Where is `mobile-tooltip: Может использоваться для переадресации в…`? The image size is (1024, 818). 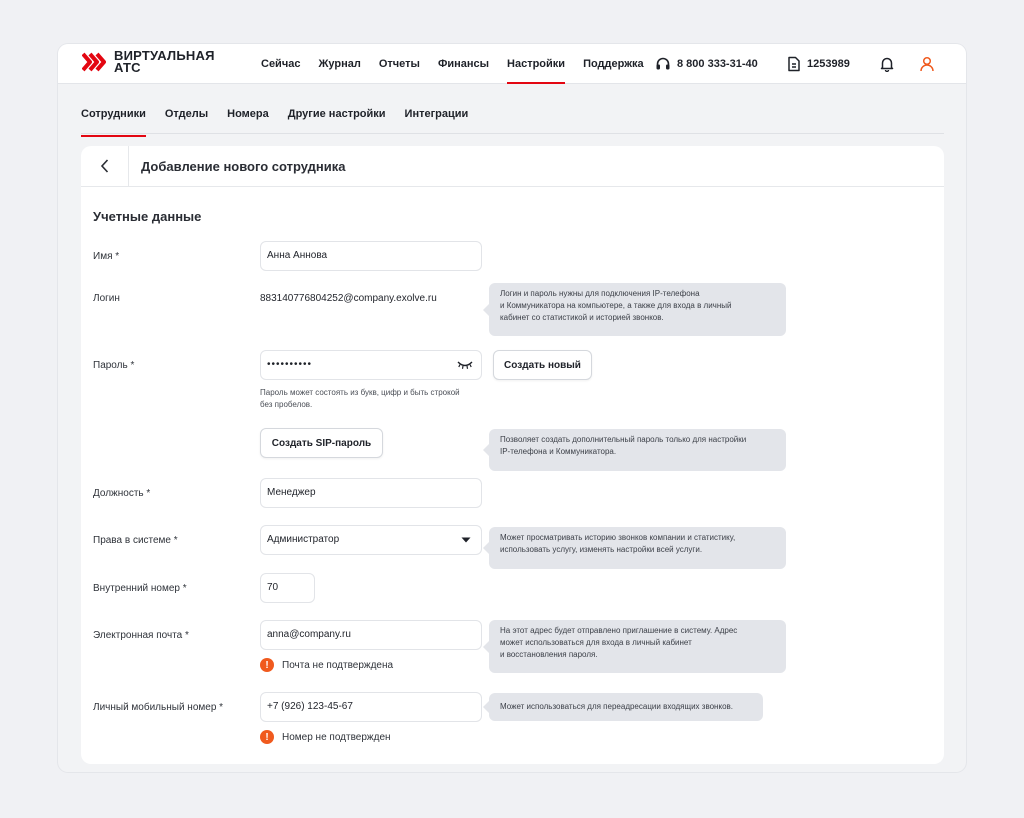
mobile-tooltip: Может использоваться для переадресации в… is located at coordinates (623, 707).